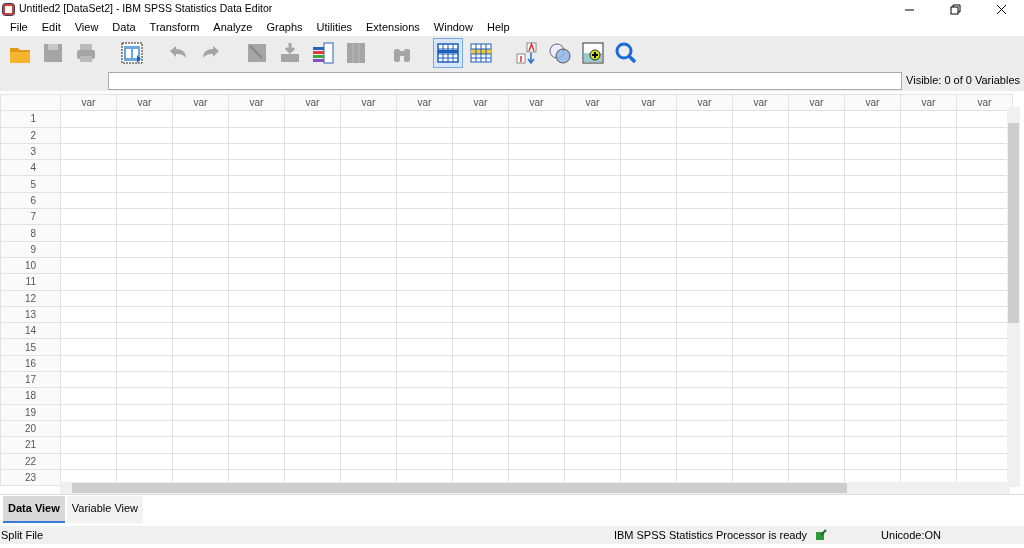 Image resolution: width=1024 pixels, height=548 pixels. Describe the element at coordinates (821, 535) in the screenshot. I see `processor-icon` at that location.